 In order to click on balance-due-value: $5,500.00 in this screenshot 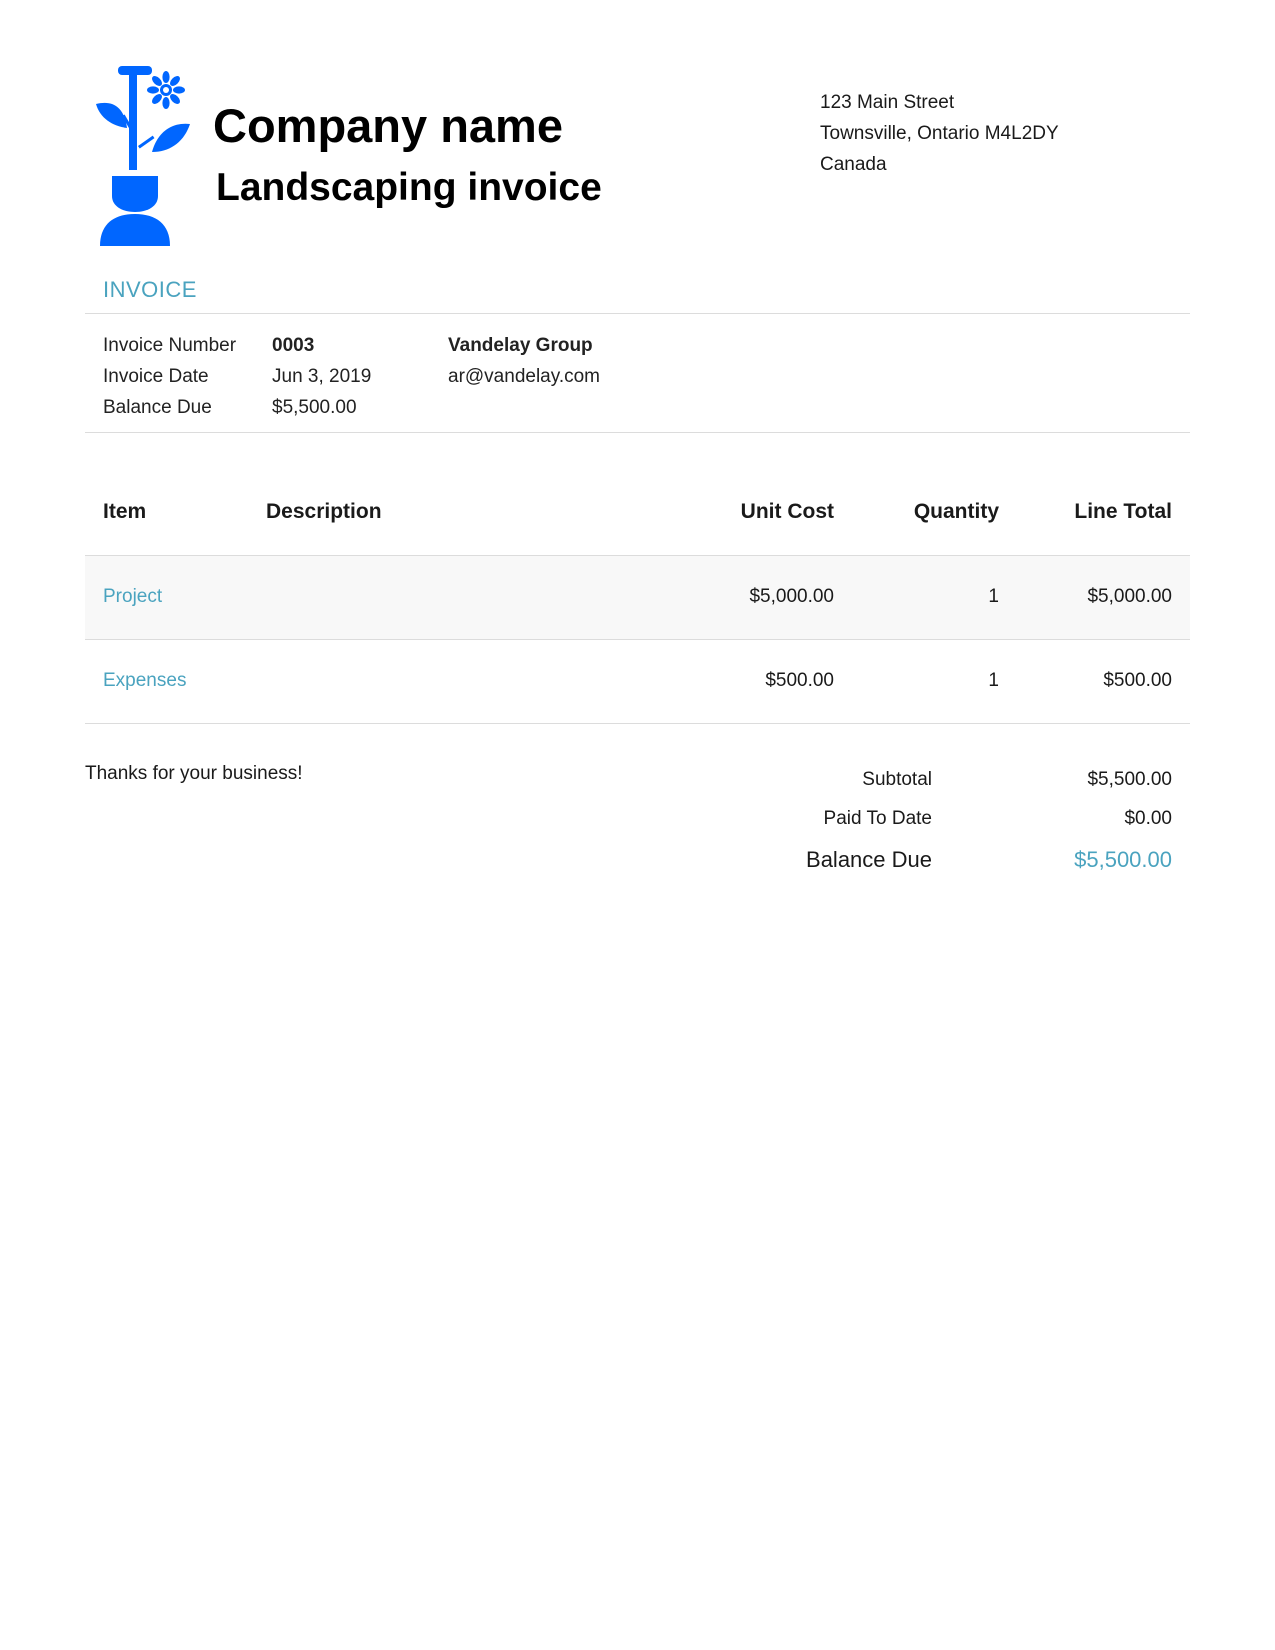, I will do `click(314, 407)`.